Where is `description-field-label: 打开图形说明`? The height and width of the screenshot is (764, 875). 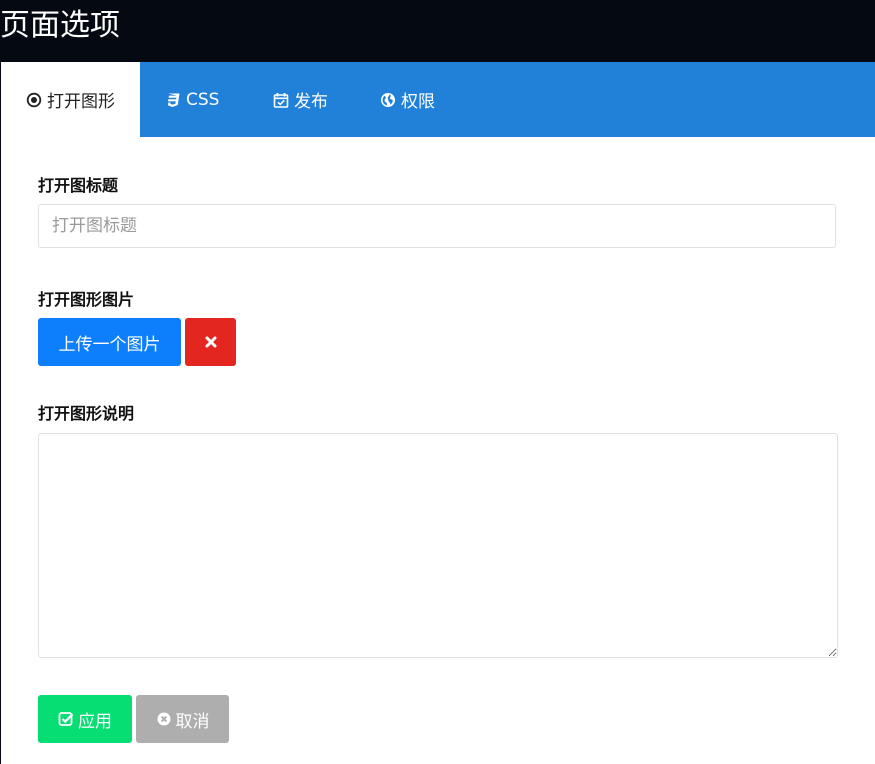 description-field-label: 打开图形说明 is located at coordinates (86, 413).